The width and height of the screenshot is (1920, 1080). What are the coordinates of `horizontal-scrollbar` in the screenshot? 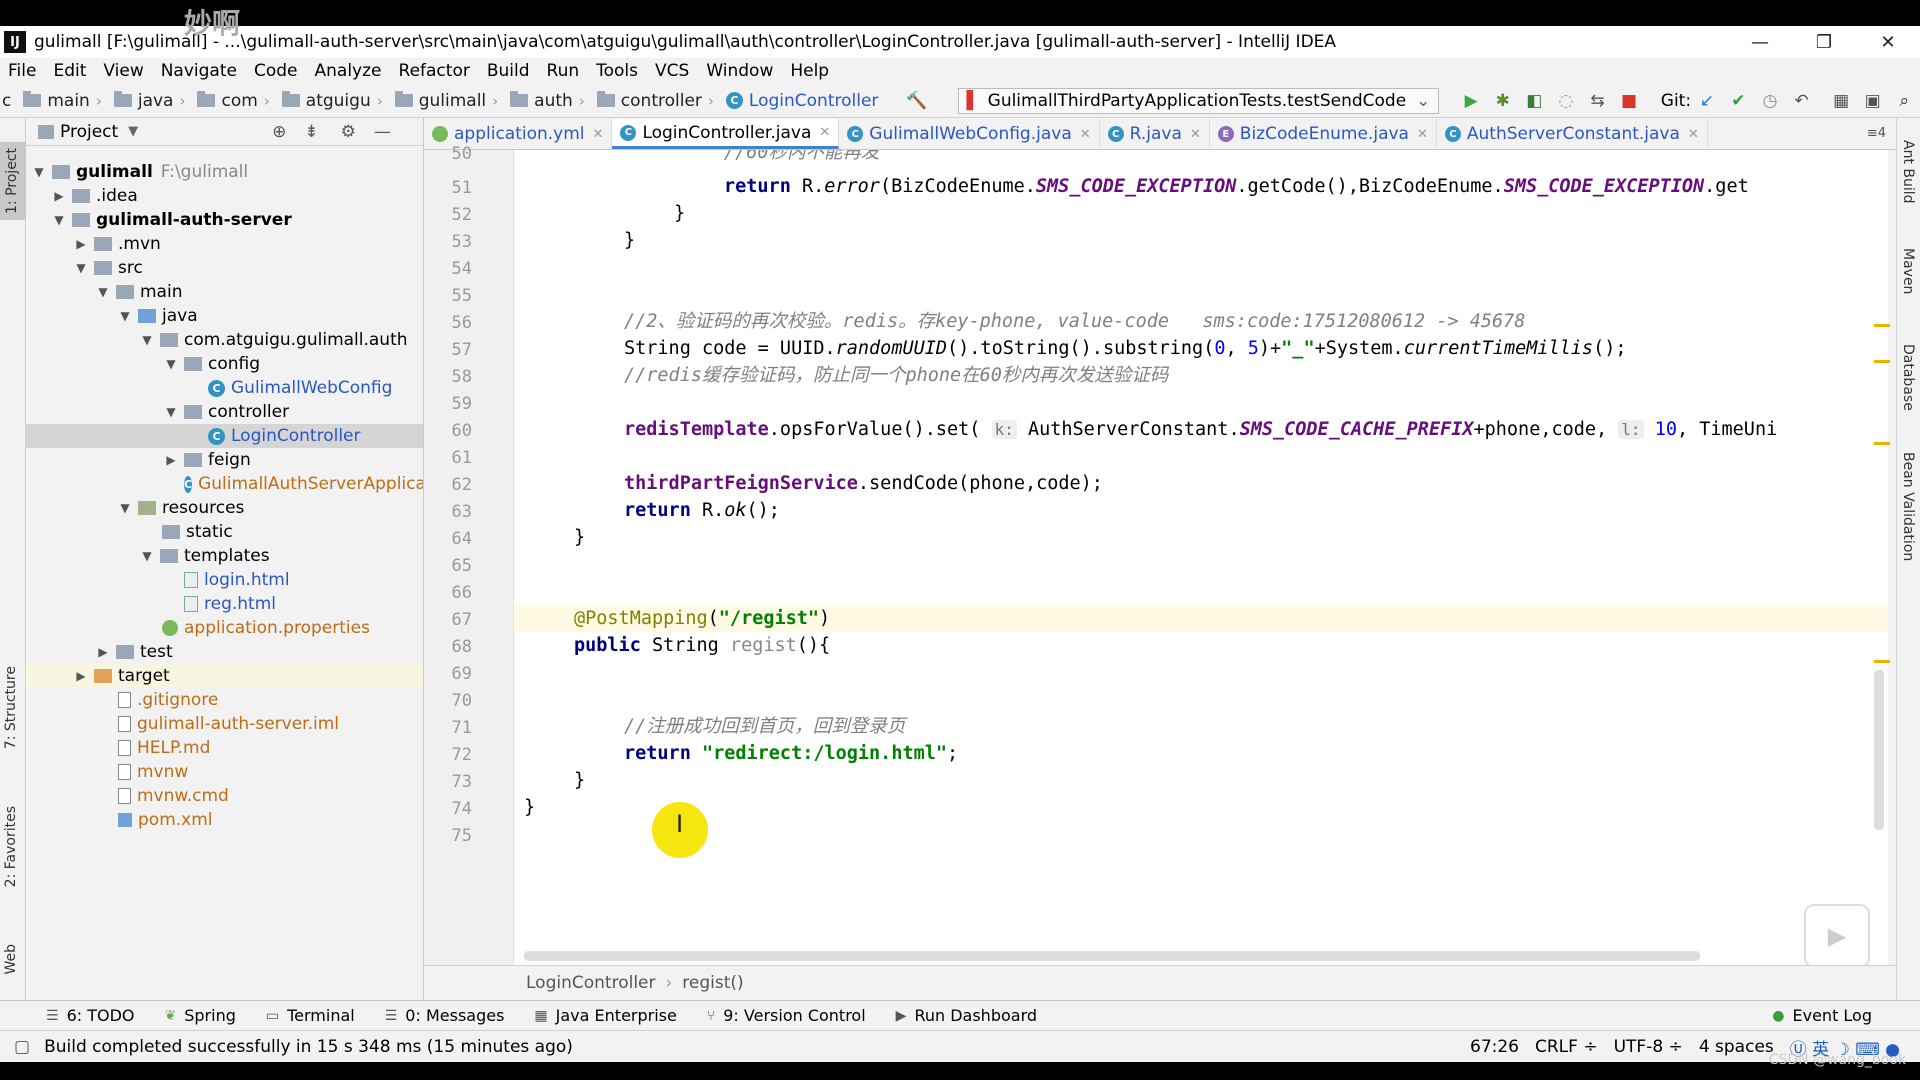 It's located at (1112, 956).